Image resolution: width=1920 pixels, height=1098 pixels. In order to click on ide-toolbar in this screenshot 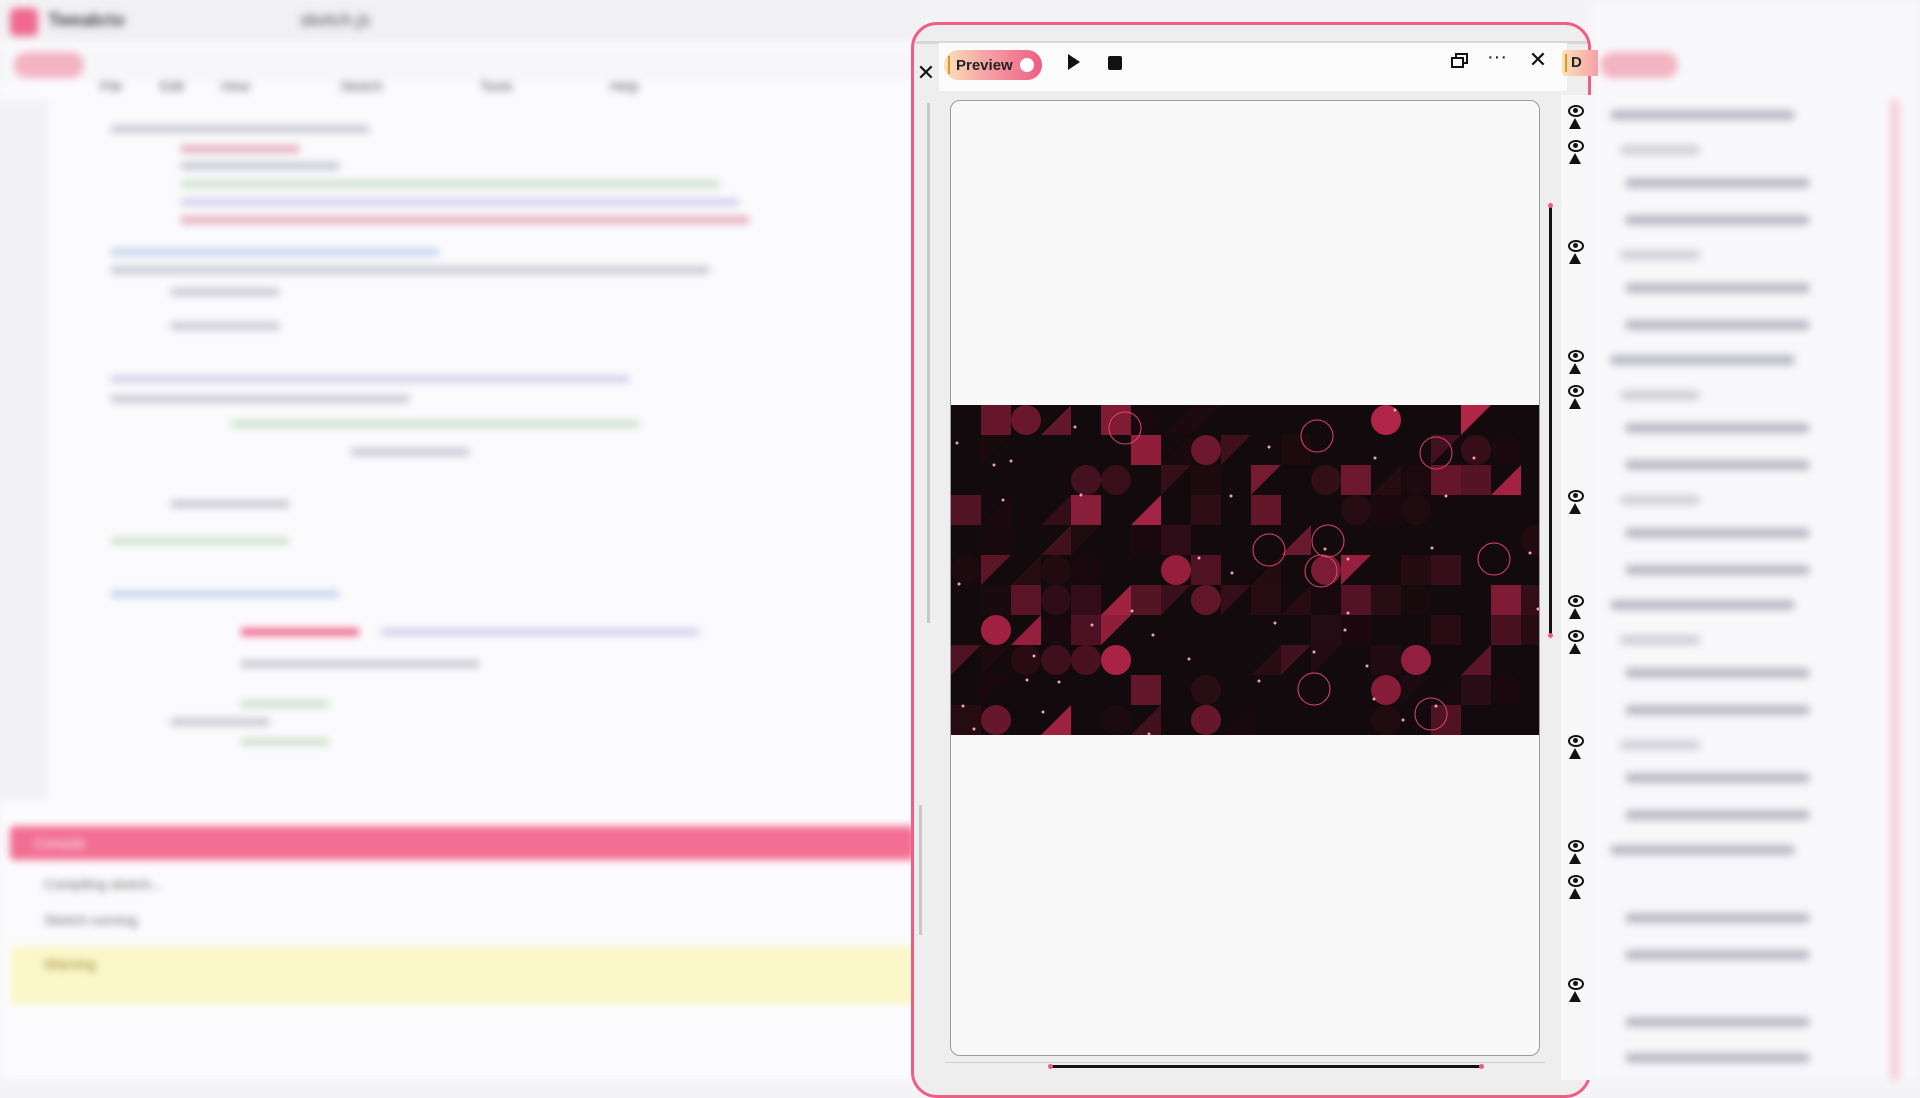, I will do `click(457, 65)`.